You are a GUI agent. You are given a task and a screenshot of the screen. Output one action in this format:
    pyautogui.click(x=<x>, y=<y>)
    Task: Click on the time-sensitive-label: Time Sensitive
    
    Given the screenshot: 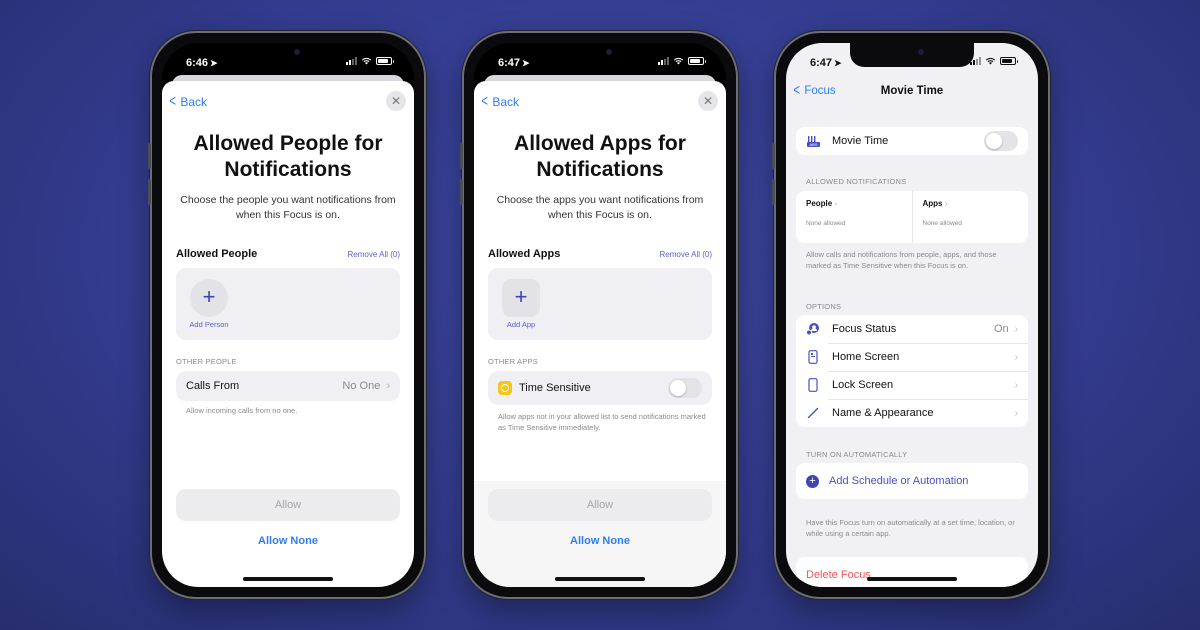 What is the action you would take?
    pyautogui.click(x=555, y=388)
    